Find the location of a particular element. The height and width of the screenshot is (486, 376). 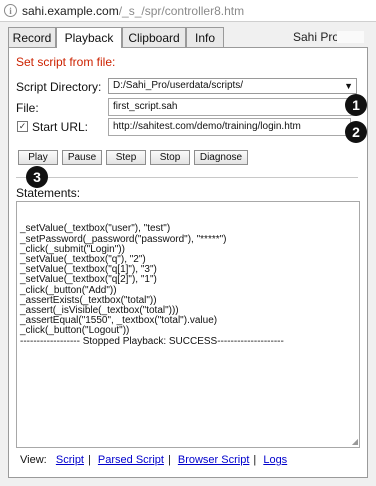

brand-label: Sahi Pro is located at coordinates (316, 37).